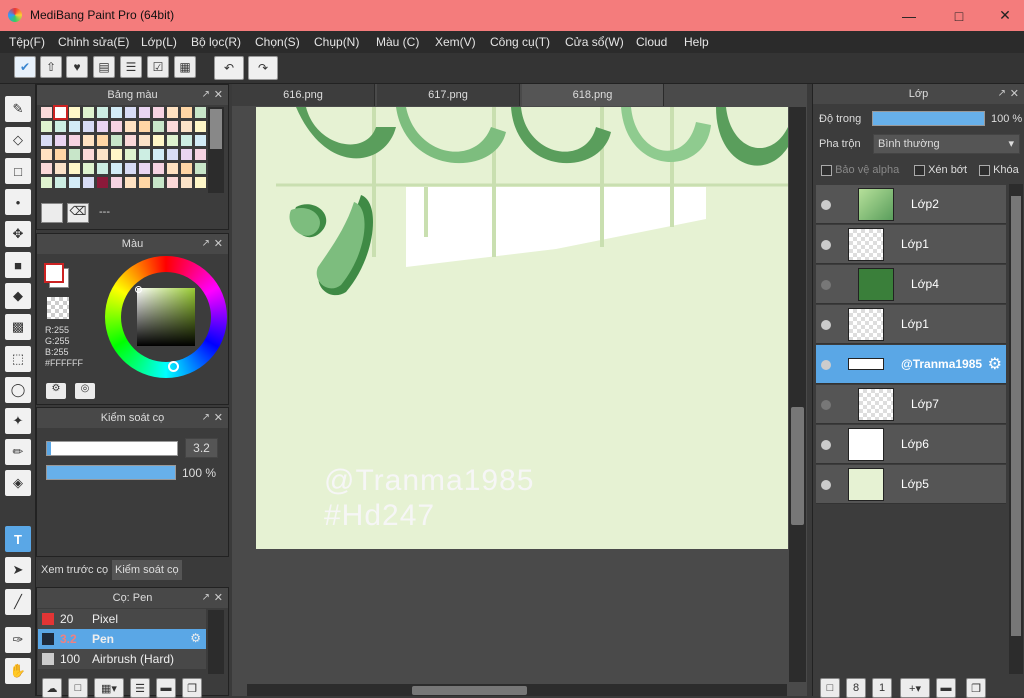 This screenshot has width=1024, height=698. Describe the element at coordinates (18, 234) in the screenshot. I see `move-icon: ✥` at that location.